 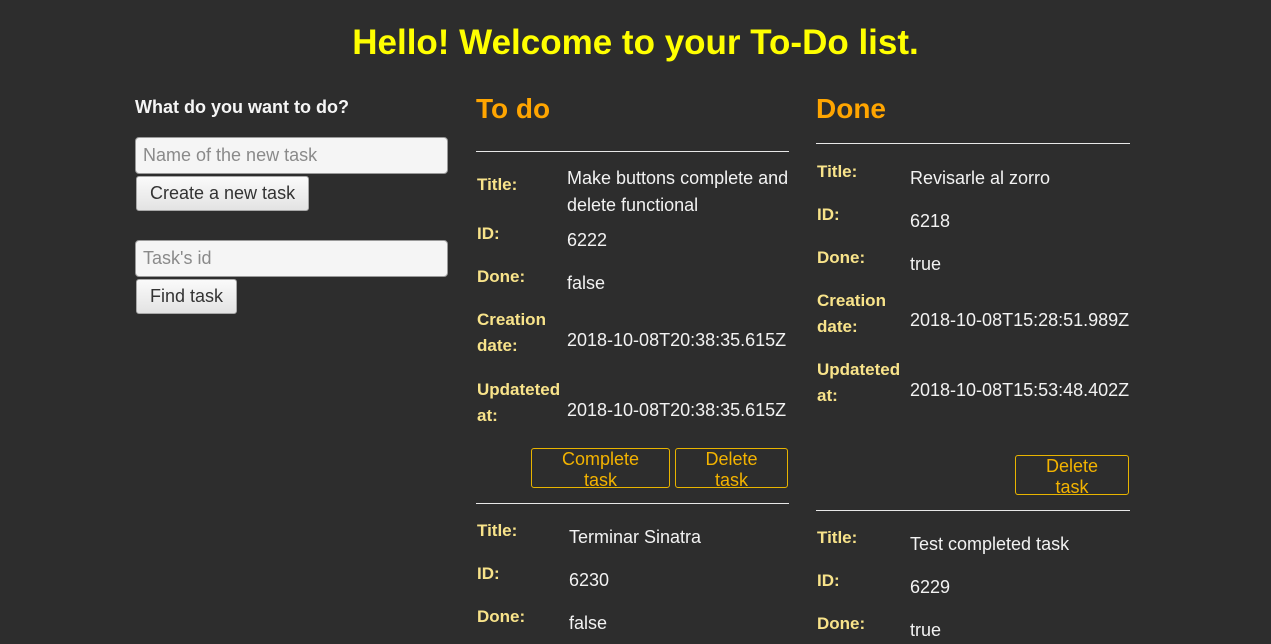 I want to click on task-id: 6222, so click(x=587, y=240).